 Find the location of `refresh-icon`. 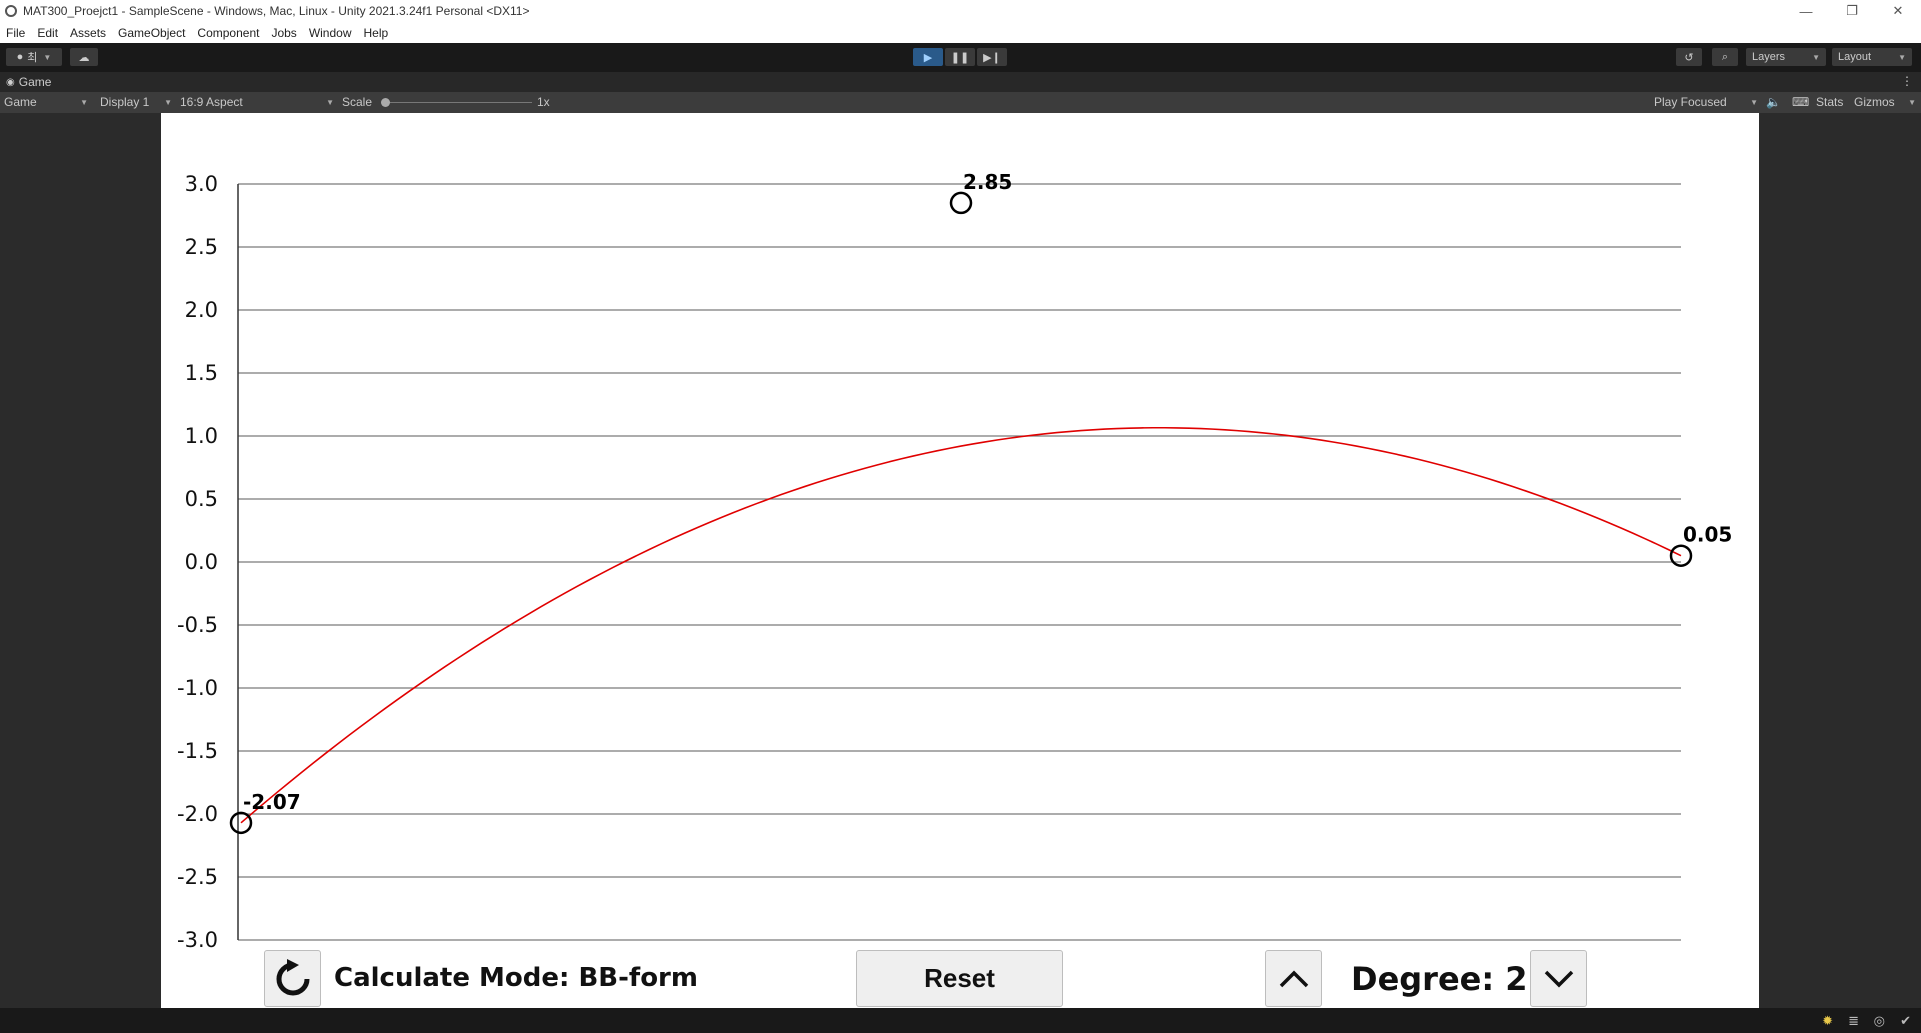

refresh-icon is located at coordinates (292, 976).